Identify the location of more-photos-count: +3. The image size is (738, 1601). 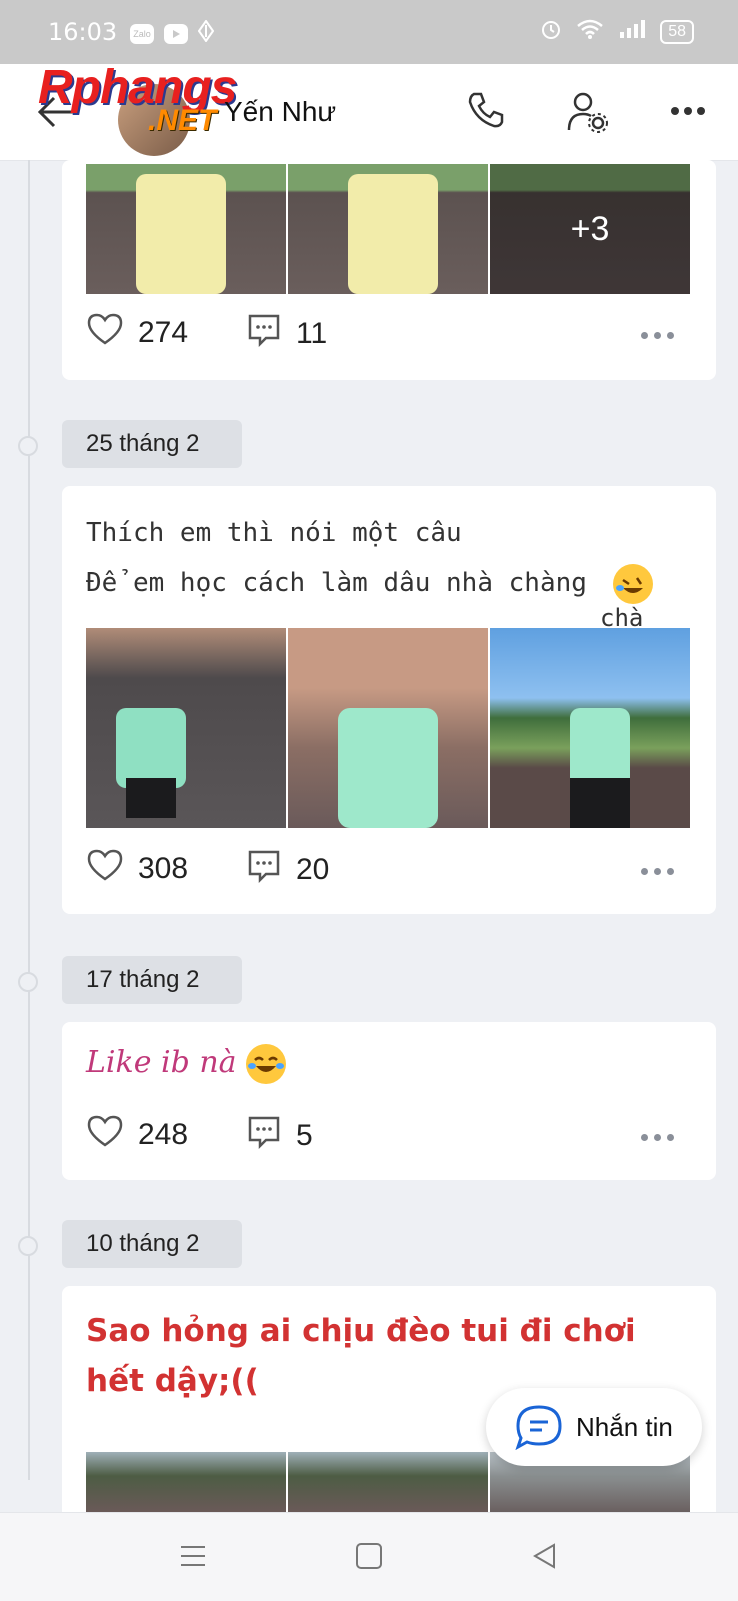
(590, 229).